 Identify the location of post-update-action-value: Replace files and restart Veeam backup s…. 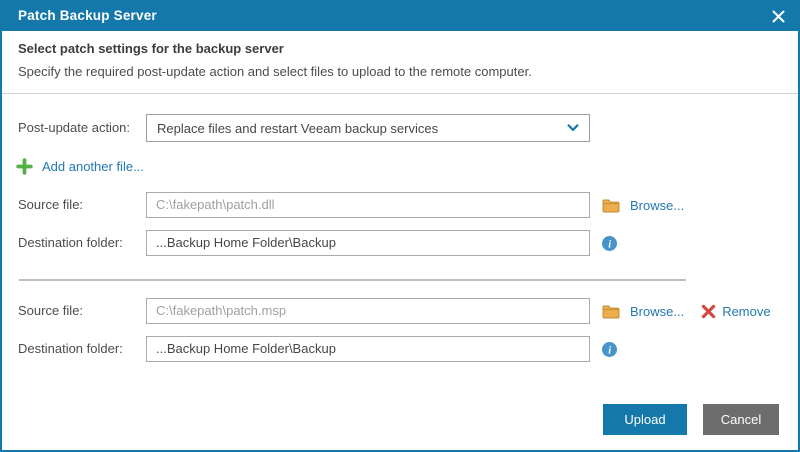
(298, 128).